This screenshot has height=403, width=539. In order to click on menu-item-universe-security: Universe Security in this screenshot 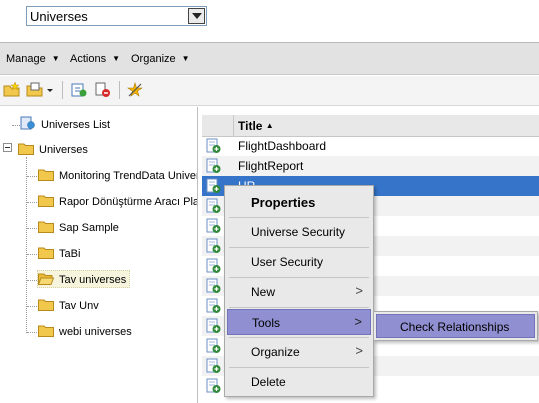, I will do `click(299, 232)`.